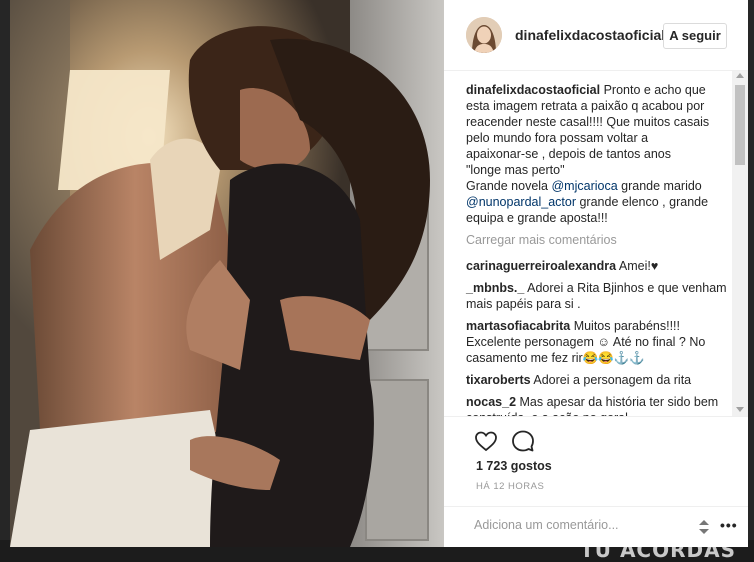 This screenshot has width=754, height=562. Describe the element at coordinates (584, 186) in the screenshot. I see `mention-link: @mjcarioca` at that location.